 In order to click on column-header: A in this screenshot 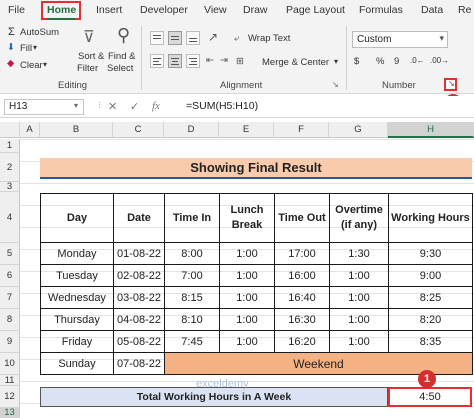, I will do `click(30, 130)`.